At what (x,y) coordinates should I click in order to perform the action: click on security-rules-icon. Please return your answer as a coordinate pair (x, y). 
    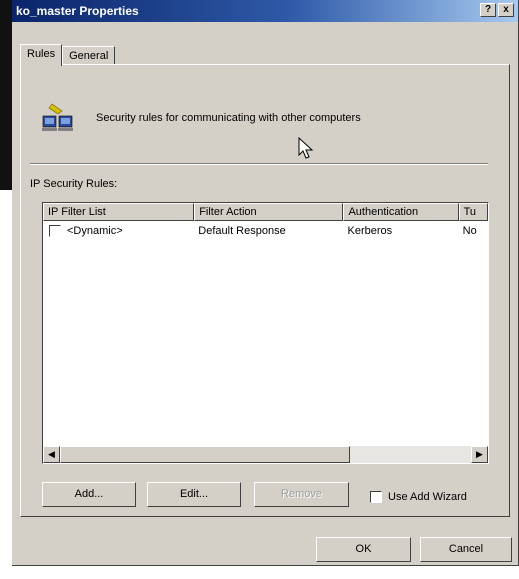
    Looking at the image, I should click on (57, 117).